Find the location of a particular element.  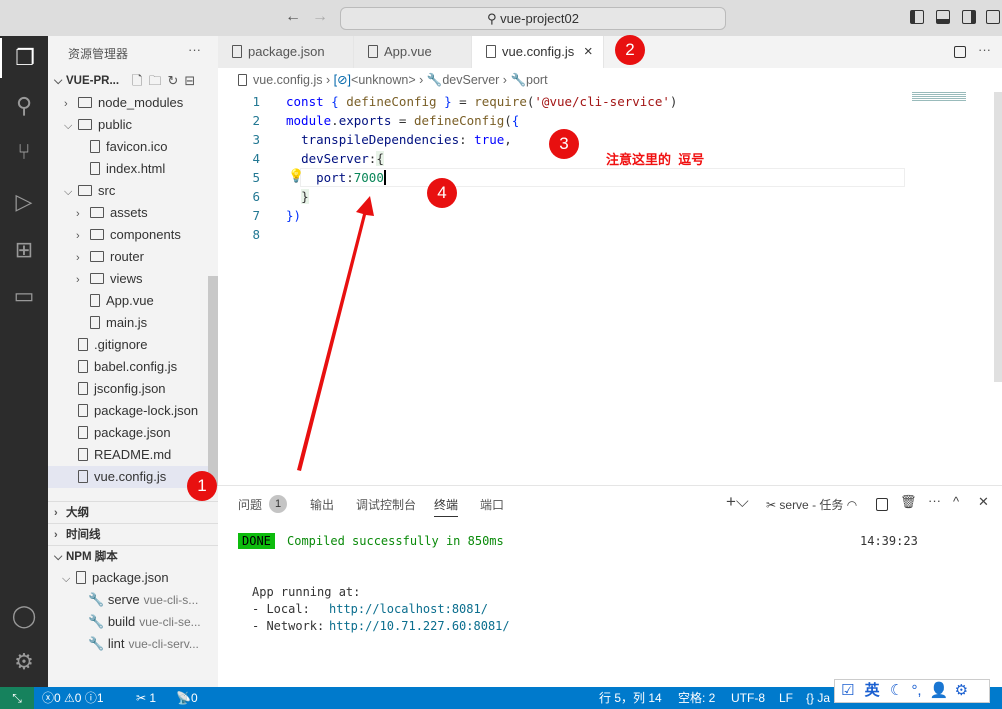

toggle-secondary-sidebar-icon is located at coordinates (969, 17).